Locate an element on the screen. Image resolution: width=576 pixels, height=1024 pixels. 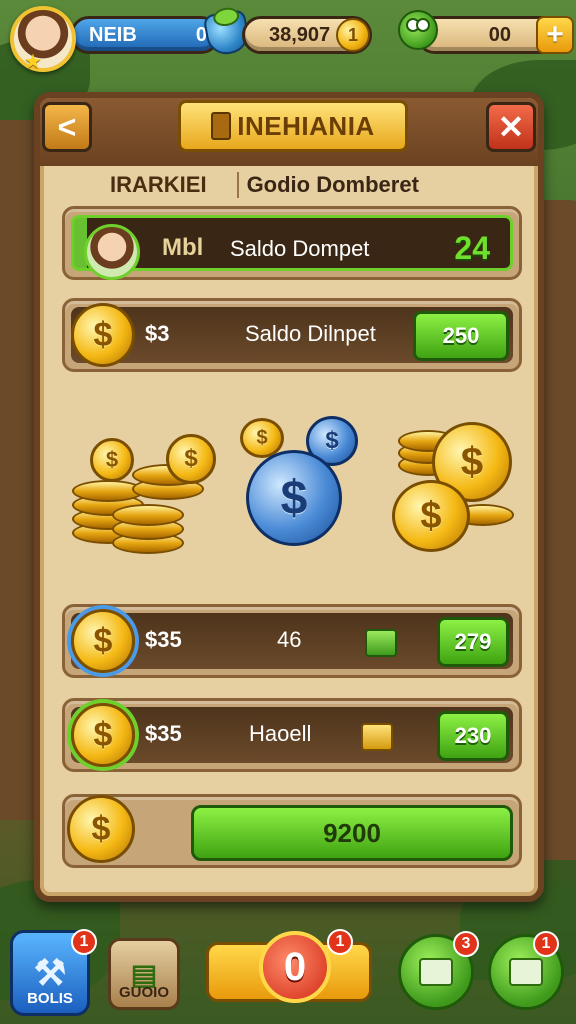
close-button: ✕ is located at coordinates (511, 127).